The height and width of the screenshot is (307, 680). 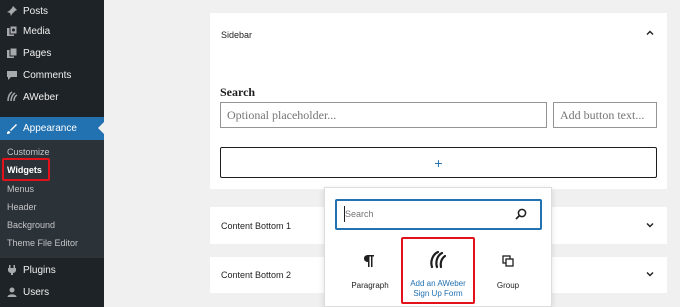 What do you see at coordinates (508, 285) in the screenshot?
I see `block-label: Group` at bounding box center [508, 285].